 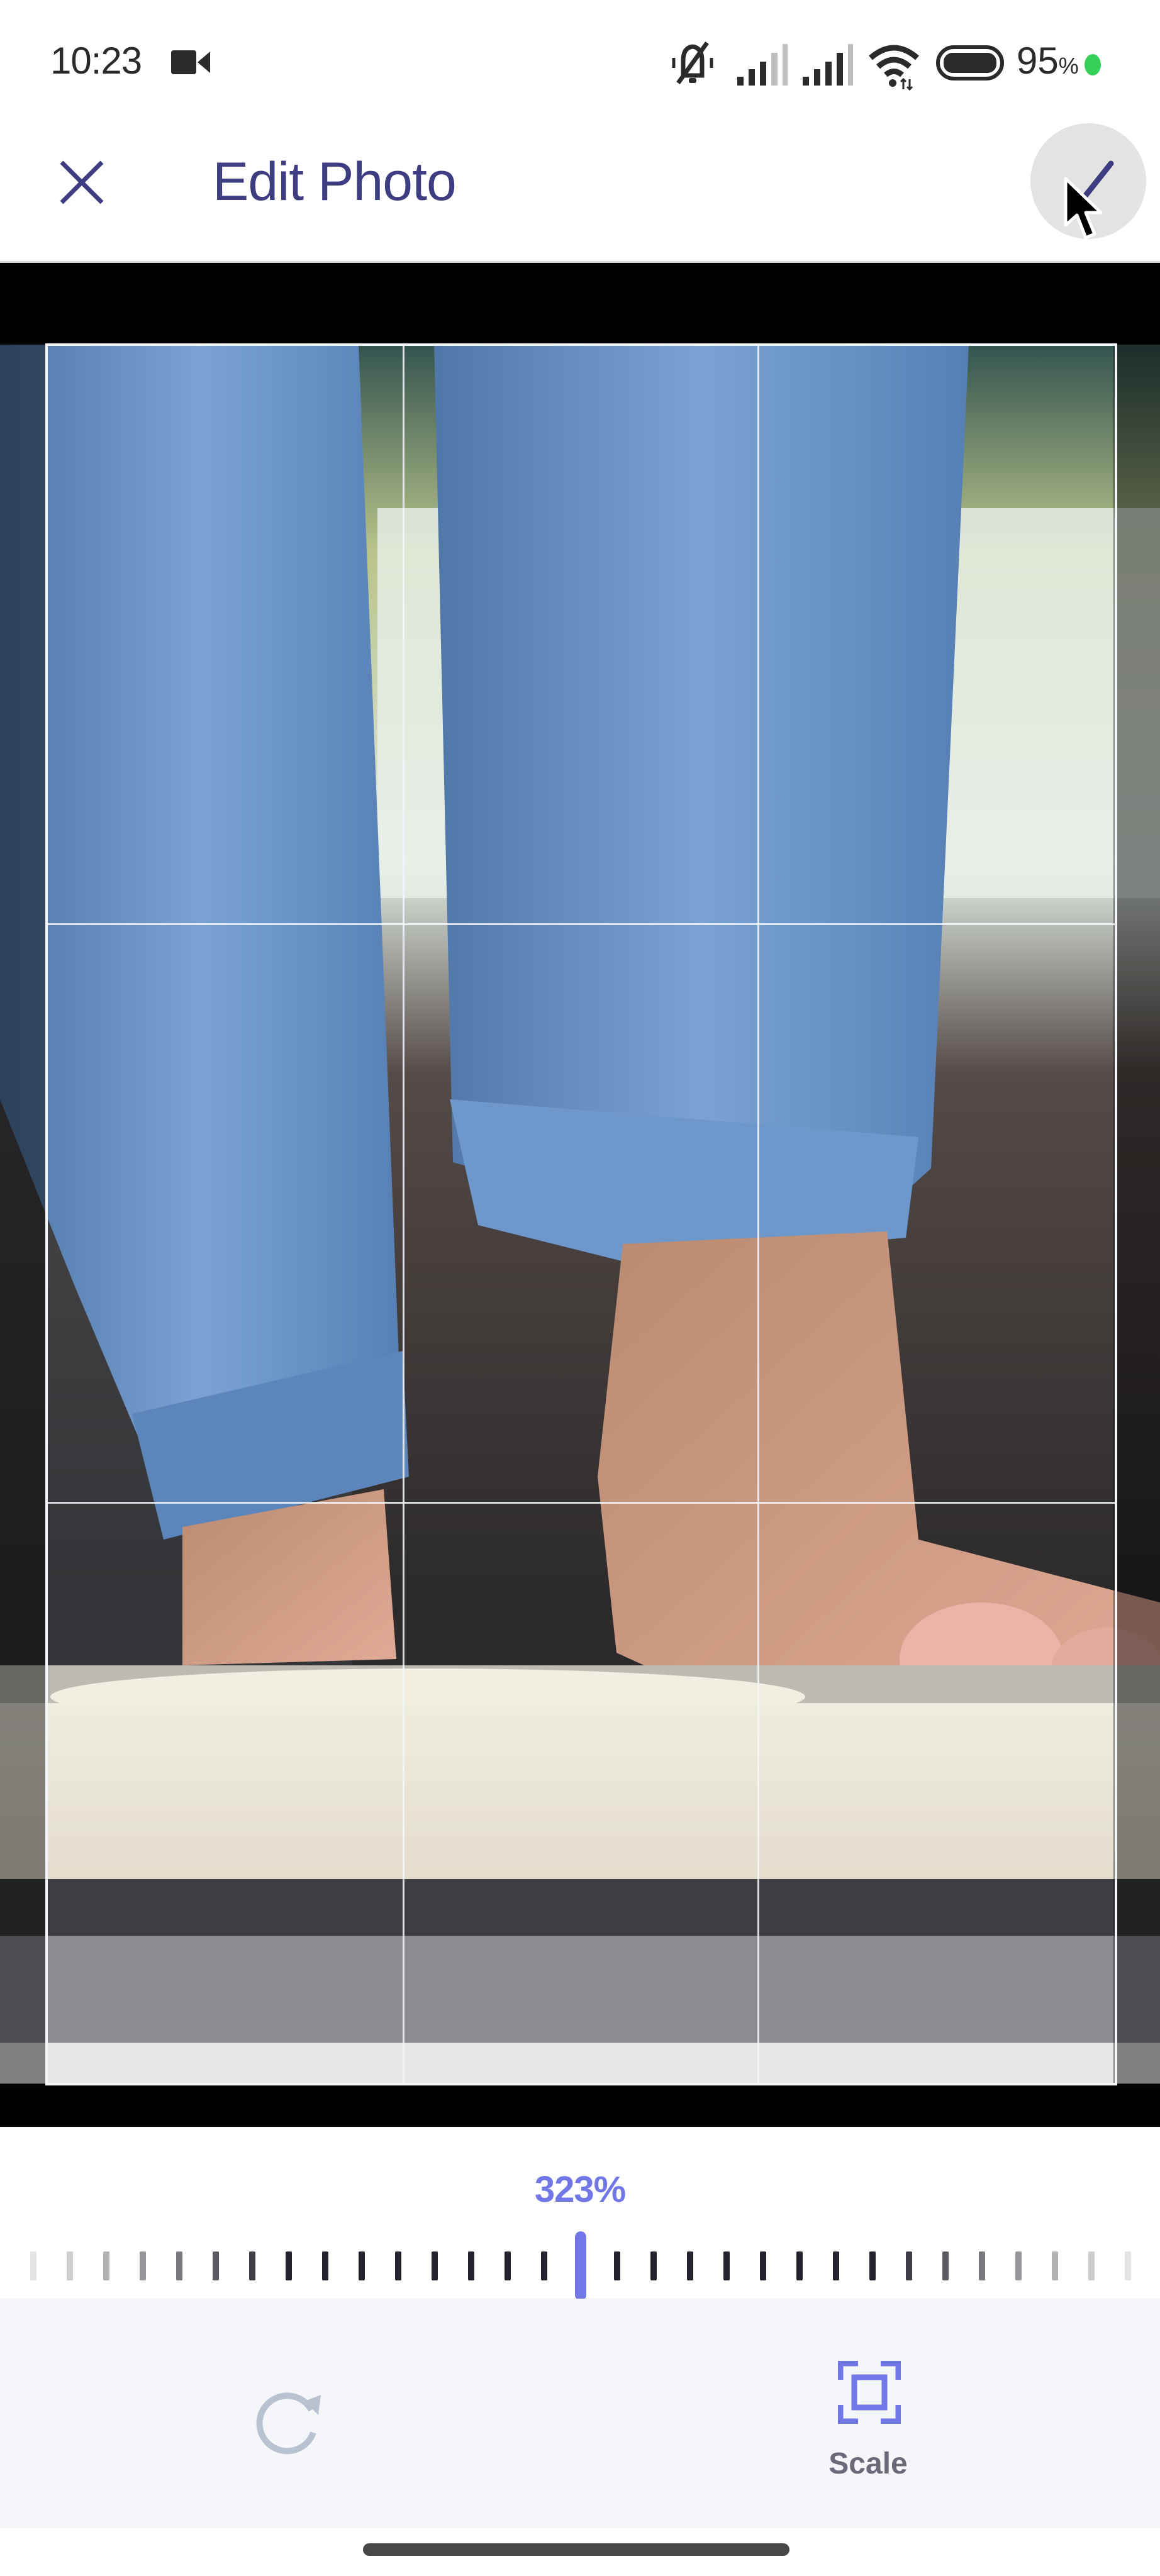 I want to click on rotate-icon, so click(x=288, y=2423).